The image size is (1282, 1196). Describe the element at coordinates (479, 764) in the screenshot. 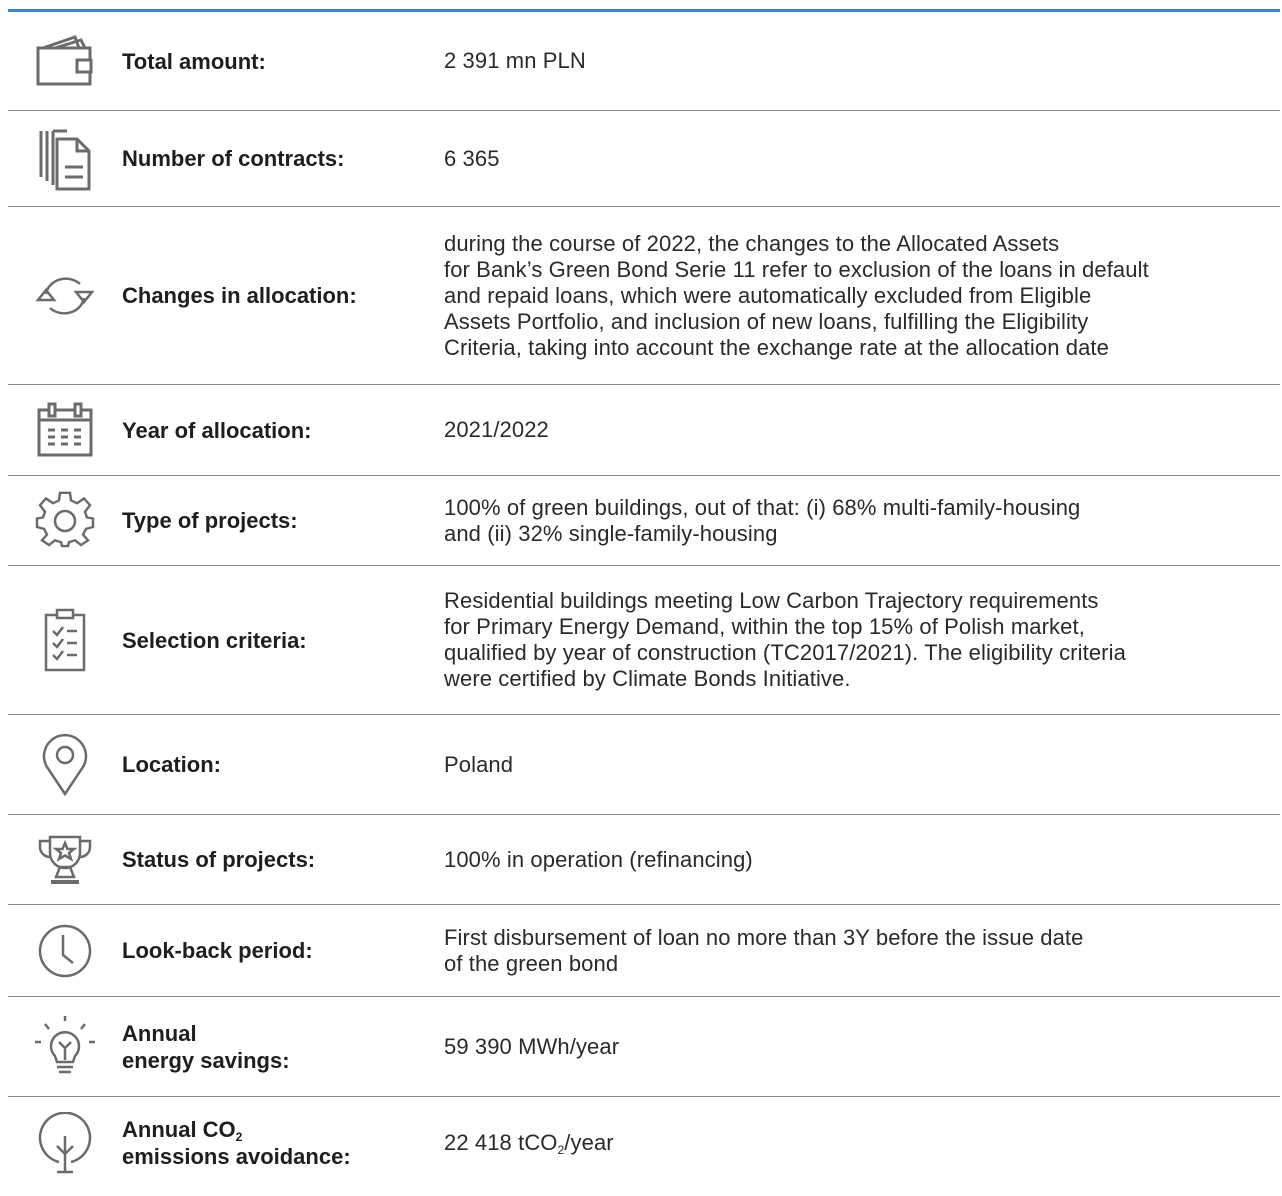

I see `row-value: Poland` at that location.